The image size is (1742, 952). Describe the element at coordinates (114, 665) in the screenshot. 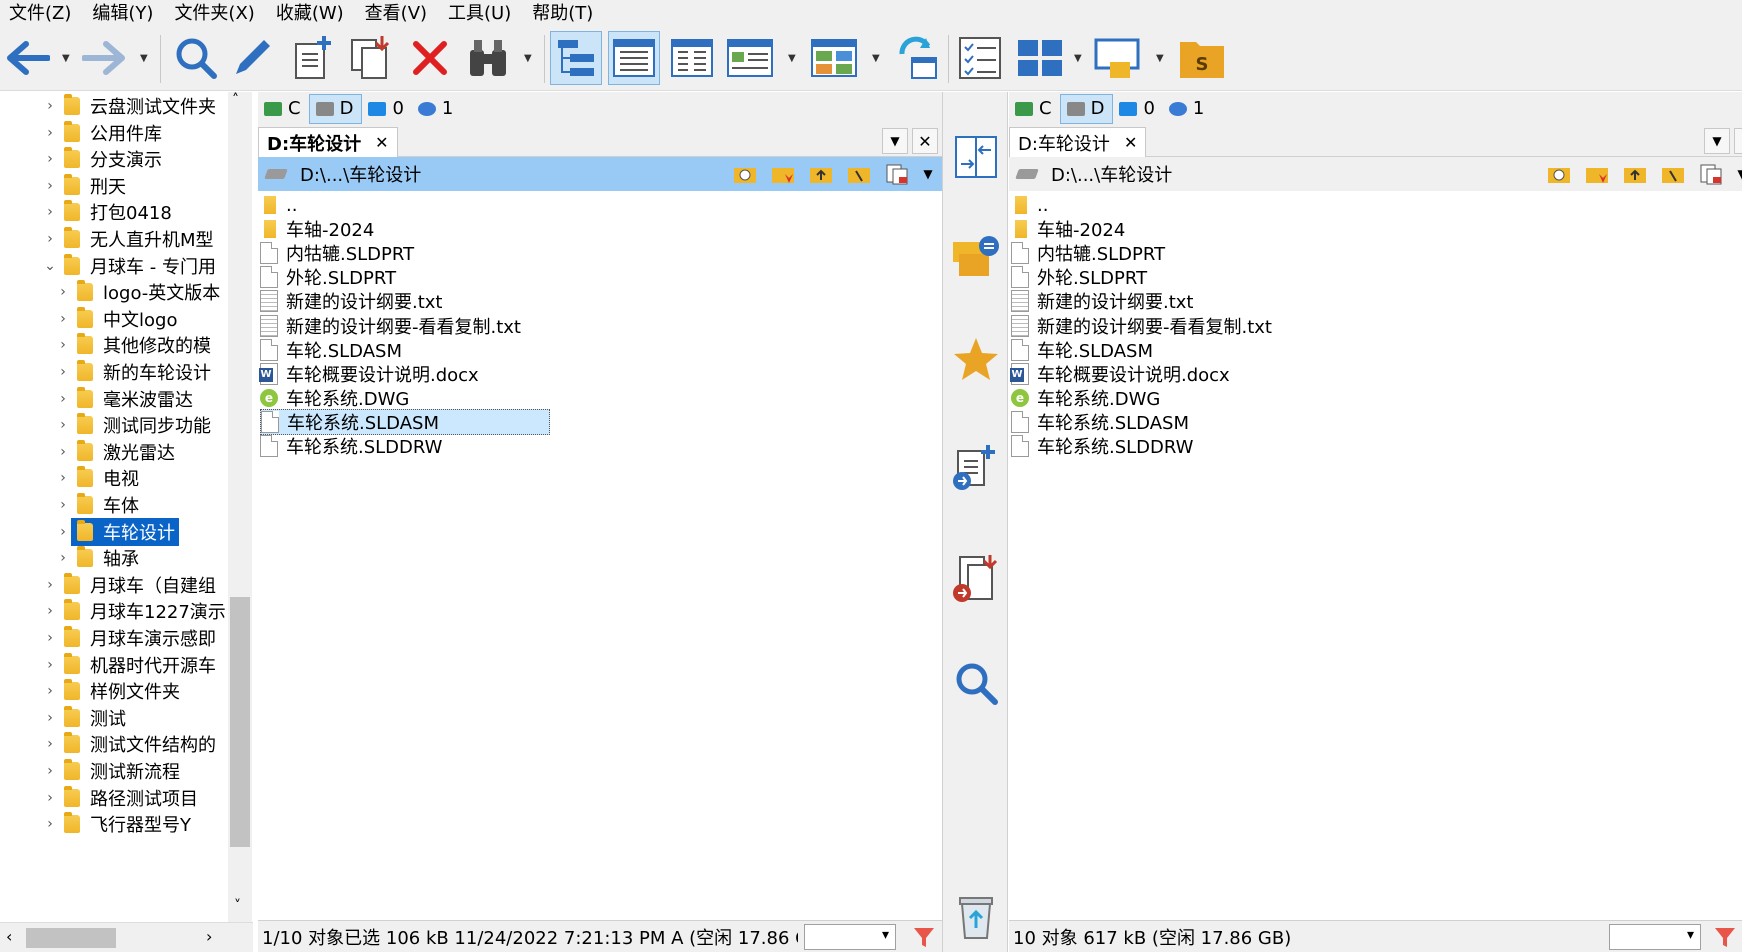

I see `tree-item: › 机器时代开源车` at that location.